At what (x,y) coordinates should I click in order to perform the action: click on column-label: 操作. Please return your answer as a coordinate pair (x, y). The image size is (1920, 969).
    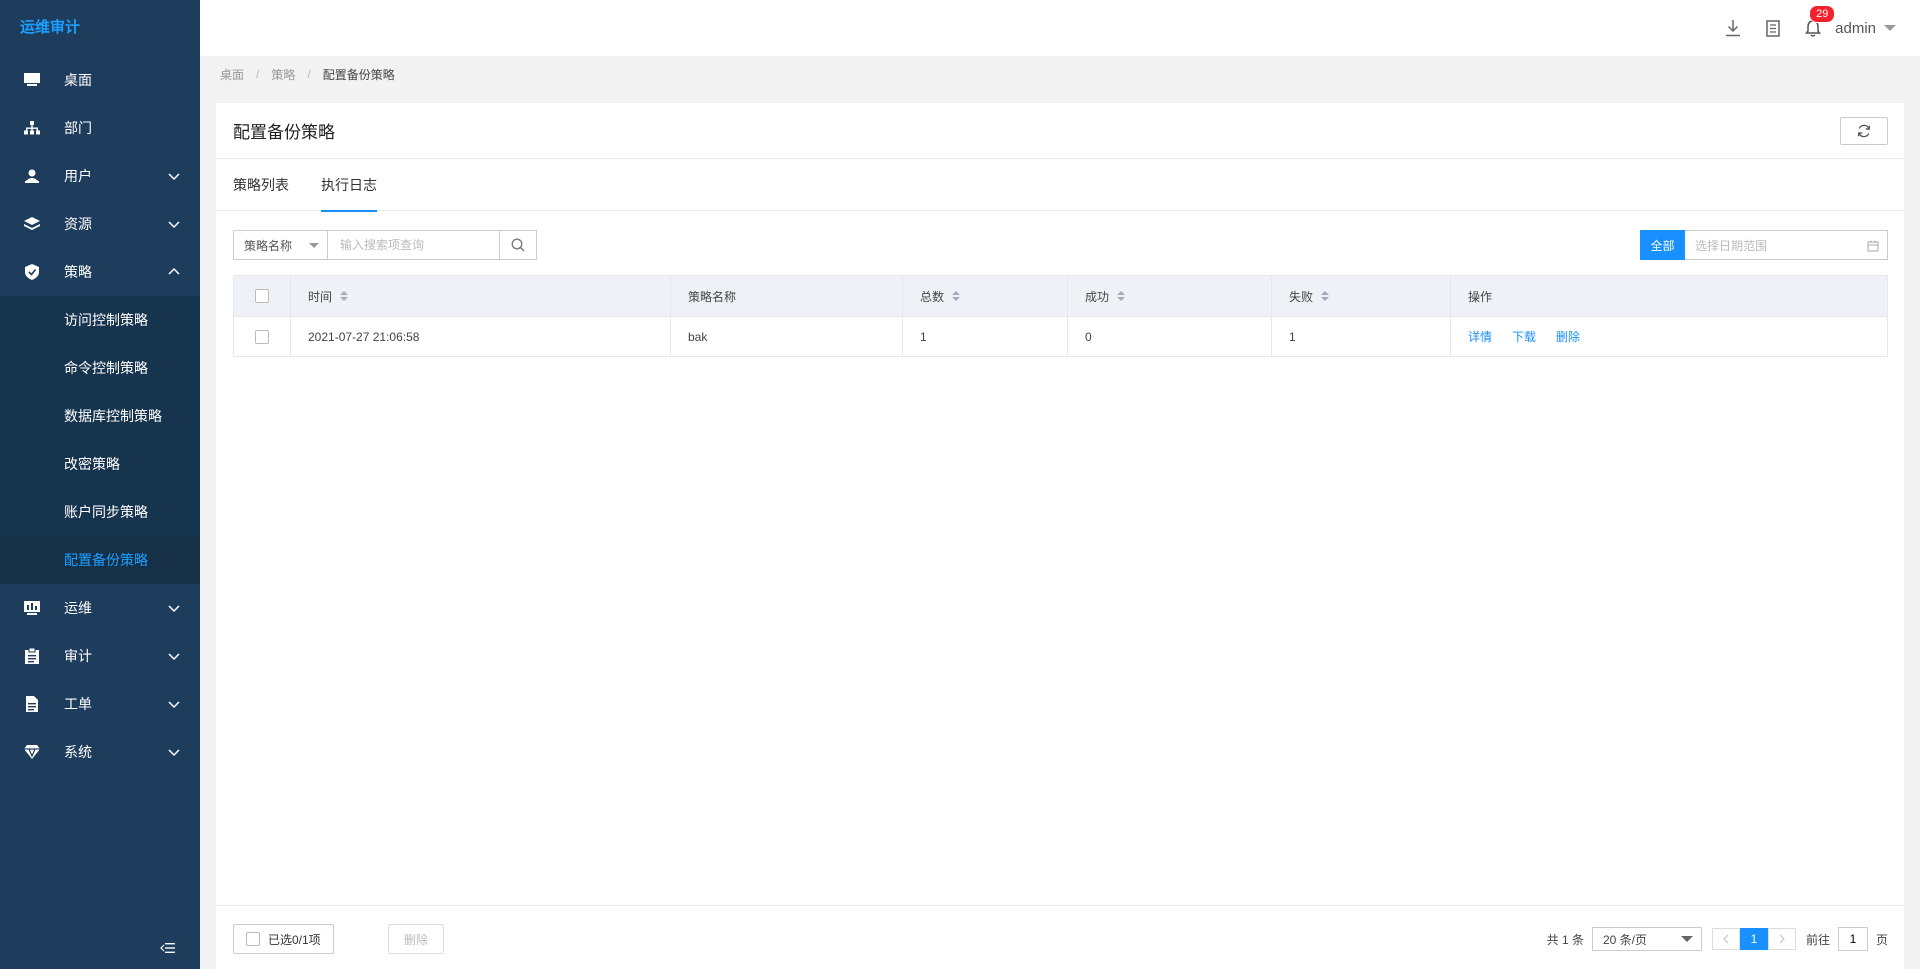
    Looking at the image, I should click on (1480, 296).